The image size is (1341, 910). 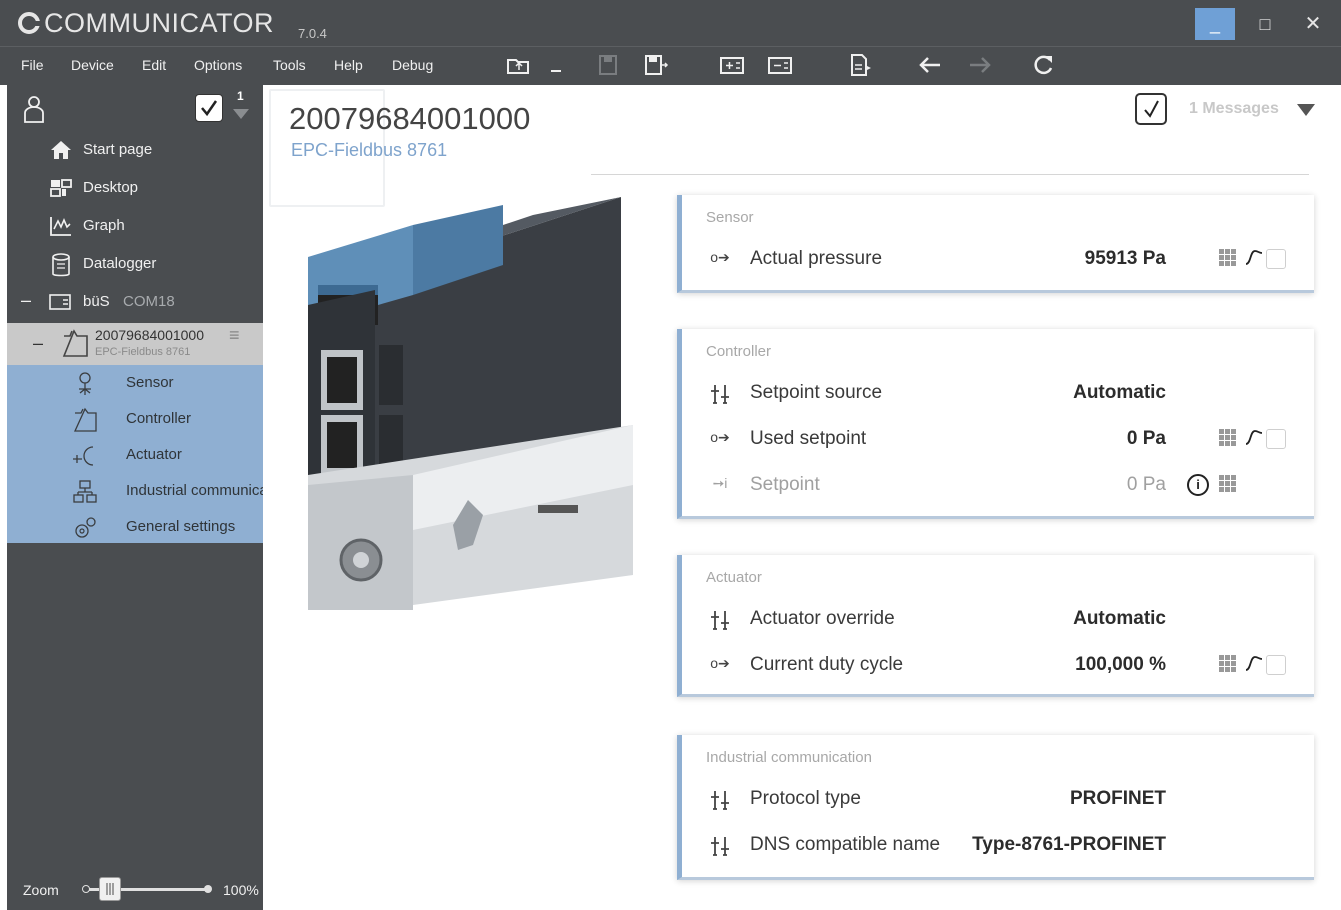 What do you see at coordinates (980, 66) in the screenshot?
I see `forward-arrow-icon` at bounding box center [980, 66].